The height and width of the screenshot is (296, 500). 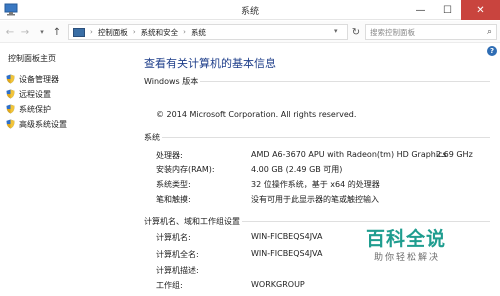 I want to click on page-title: 查看有关计算机的基本信息, so click(x=210, y=63).